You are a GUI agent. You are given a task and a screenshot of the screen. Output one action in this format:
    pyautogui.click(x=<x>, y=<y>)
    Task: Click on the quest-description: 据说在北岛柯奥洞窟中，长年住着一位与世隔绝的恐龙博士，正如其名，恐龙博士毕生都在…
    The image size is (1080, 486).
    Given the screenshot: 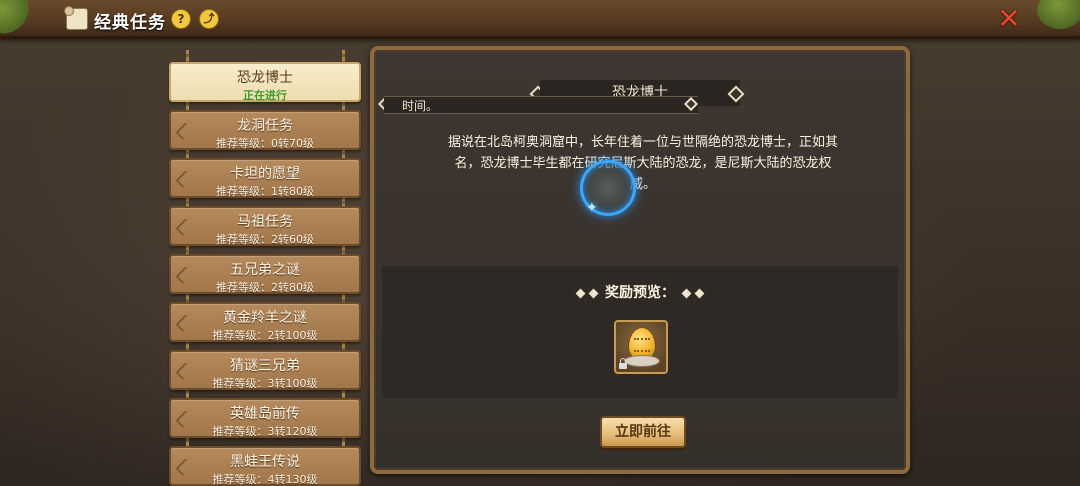 What is the action you would take?
    pyautogui.click(x=643, y=163)
    